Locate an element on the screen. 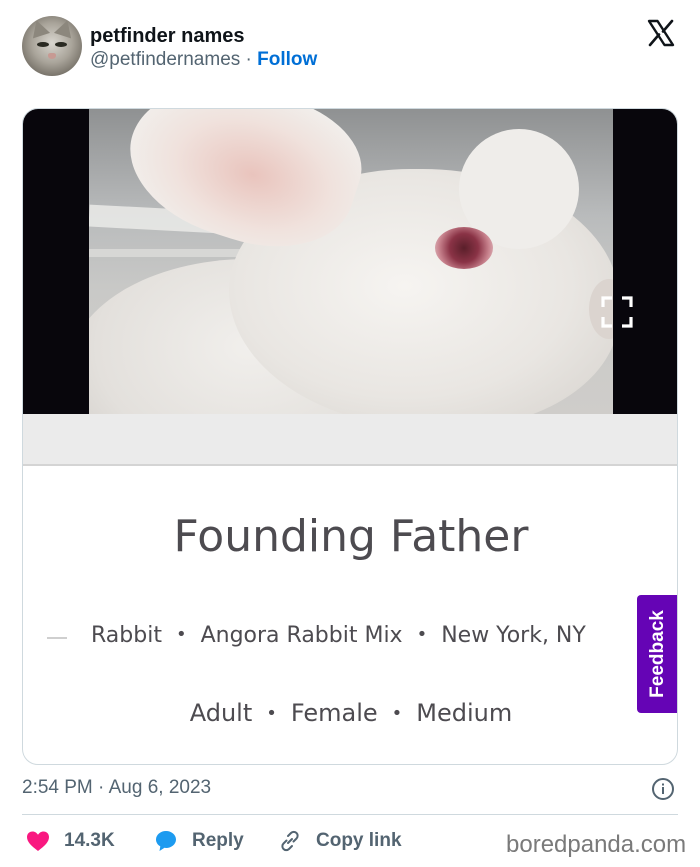 The width and height of the screenshot is (700, 867). follow-button: Follow is located at coordinates (287, 59).